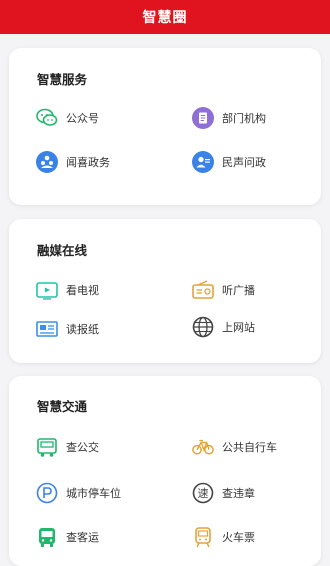 This screenshot has width=330, height=566. I want to click on section-title: 融媒在线, so click(62, 250).